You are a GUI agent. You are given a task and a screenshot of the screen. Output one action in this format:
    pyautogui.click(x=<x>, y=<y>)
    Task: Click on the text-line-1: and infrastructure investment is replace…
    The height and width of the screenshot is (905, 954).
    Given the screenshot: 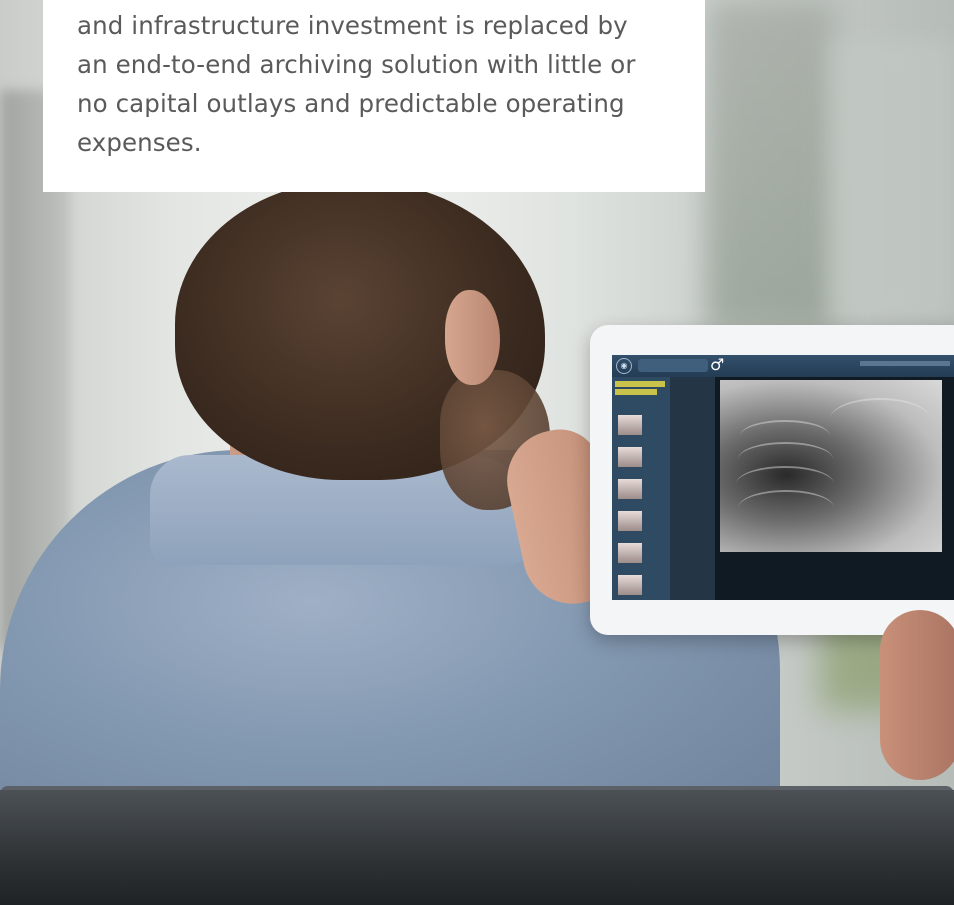 What is the action you would take?
    pyautogui.click(x=352, y=25)
    